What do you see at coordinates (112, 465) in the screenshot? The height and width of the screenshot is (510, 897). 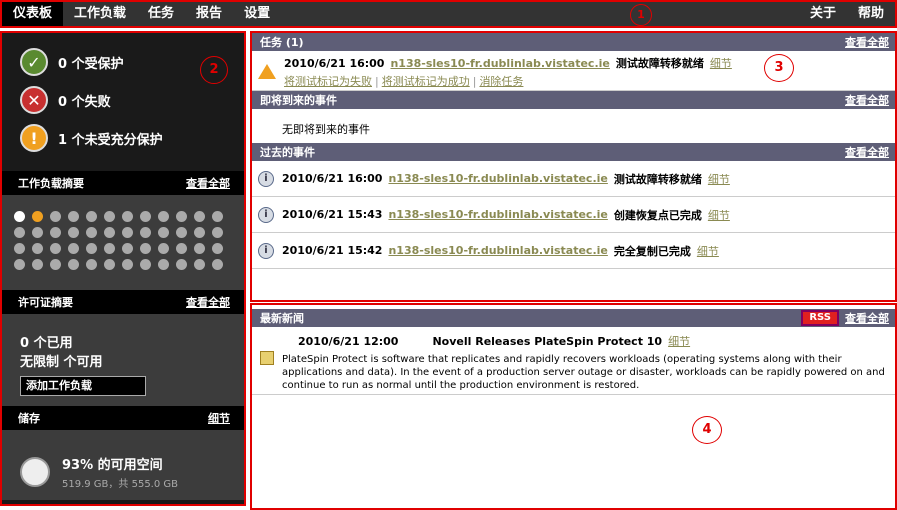 I see `storage-free-pct: 93% 的可用空间` at bounding box center [112, 465].